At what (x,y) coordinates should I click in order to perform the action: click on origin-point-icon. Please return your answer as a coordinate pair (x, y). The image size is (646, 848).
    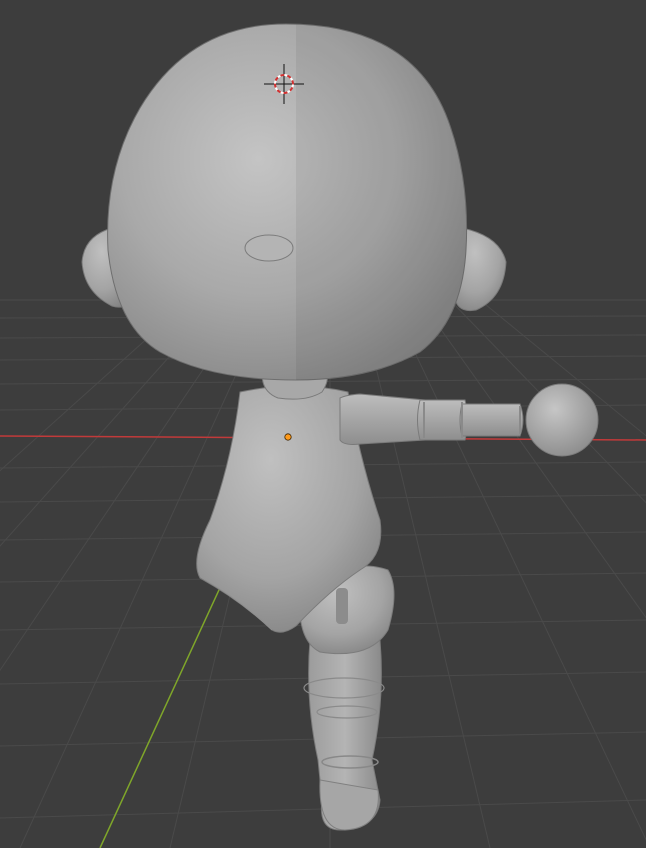
    Looking at the image, I should click on (288, 437).